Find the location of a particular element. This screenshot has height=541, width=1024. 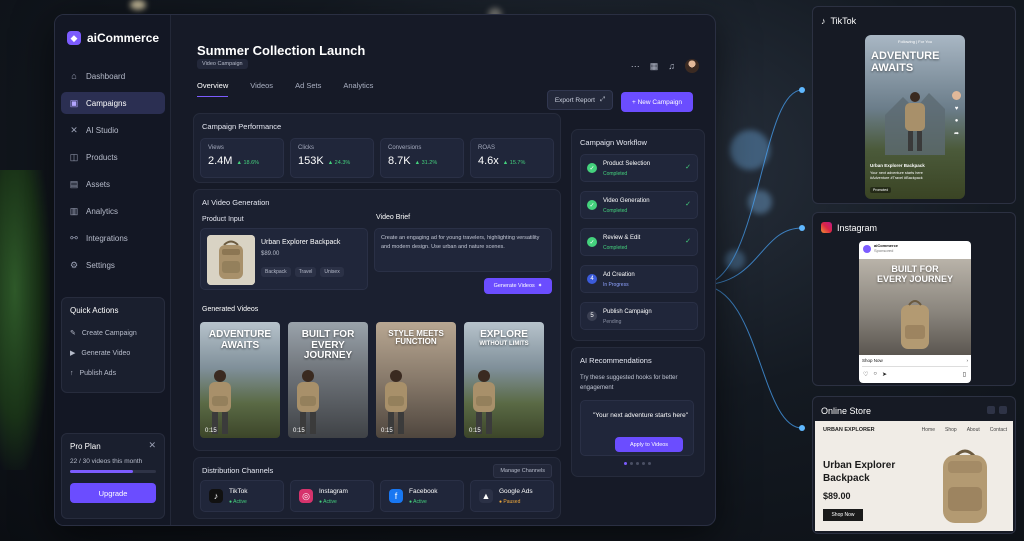

metric-change: ▲ 18.6% is located at coordinates (248, 163).